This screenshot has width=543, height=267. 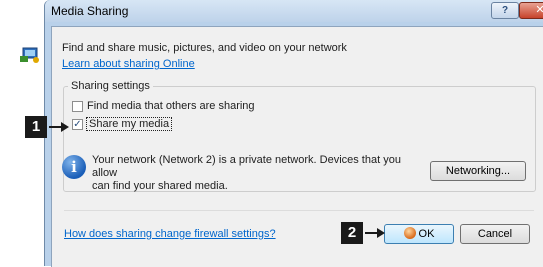 What do you see at coordinates (74, 167) in the screenshot?
I see `info-icon: i` at bounding box center [74, 167].